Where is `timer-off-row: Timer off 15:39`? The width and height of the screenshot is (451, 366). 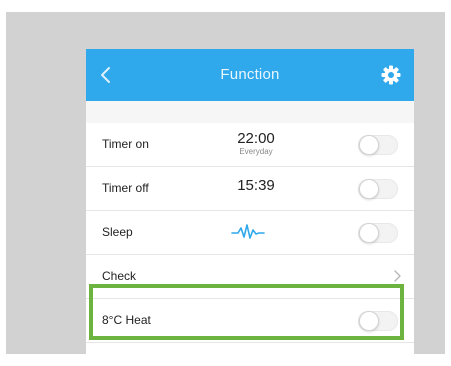
timer-off-row: Timer off 15:39 is located at coordinates (250, 189).